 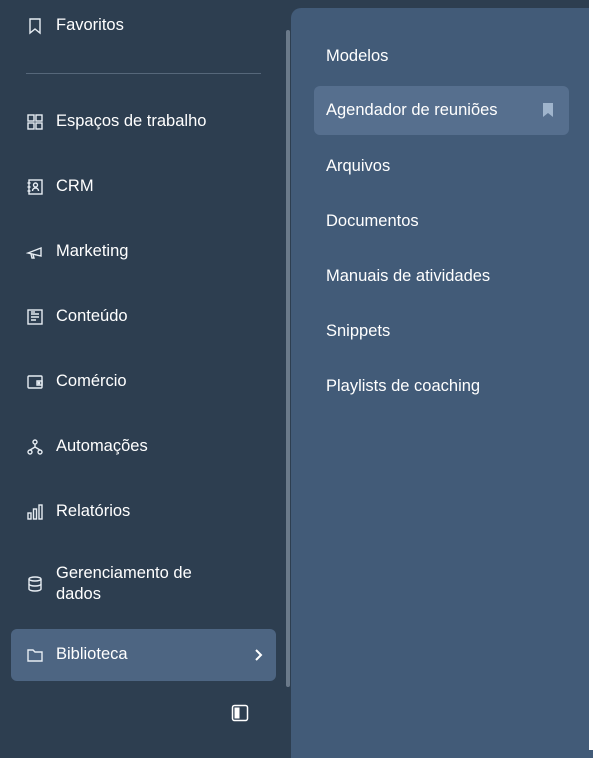 I want to click on bar-chart-icon, so click(x=35, y=512).